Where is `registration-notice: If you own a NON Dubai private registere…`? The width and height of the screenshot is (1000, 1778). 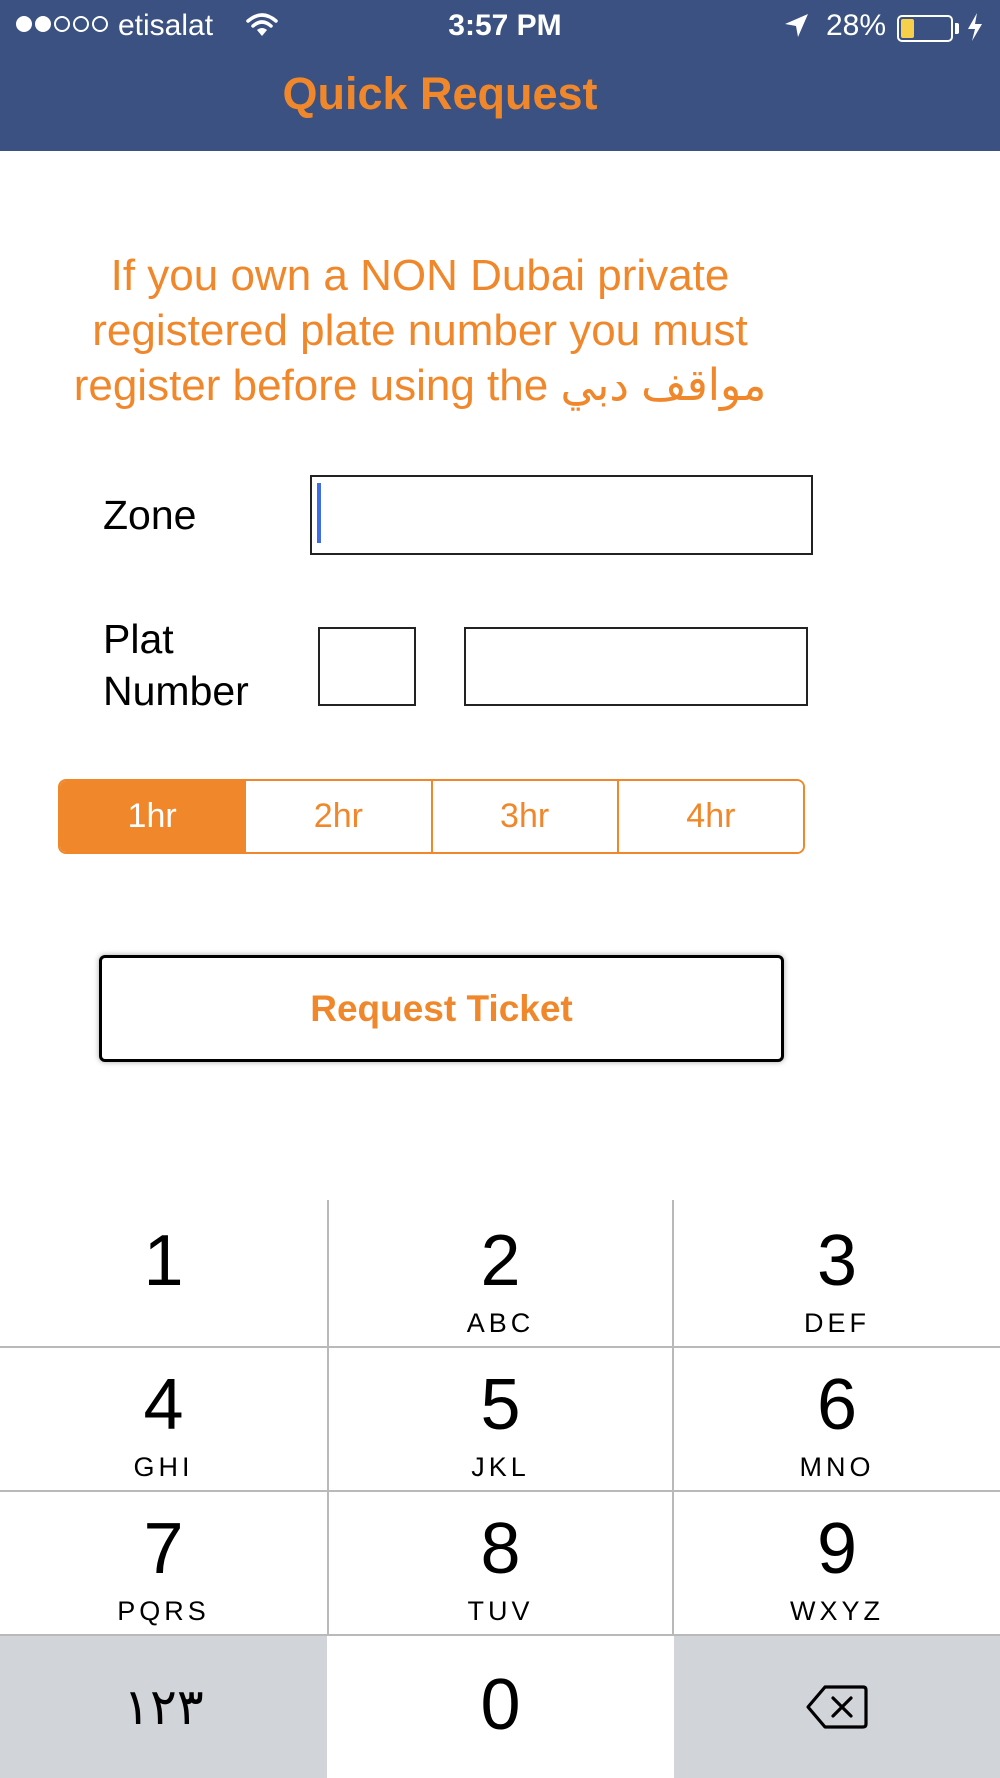
registration-notice: If you own a NON Dubai private registere… is located at coordinates (420, 330).